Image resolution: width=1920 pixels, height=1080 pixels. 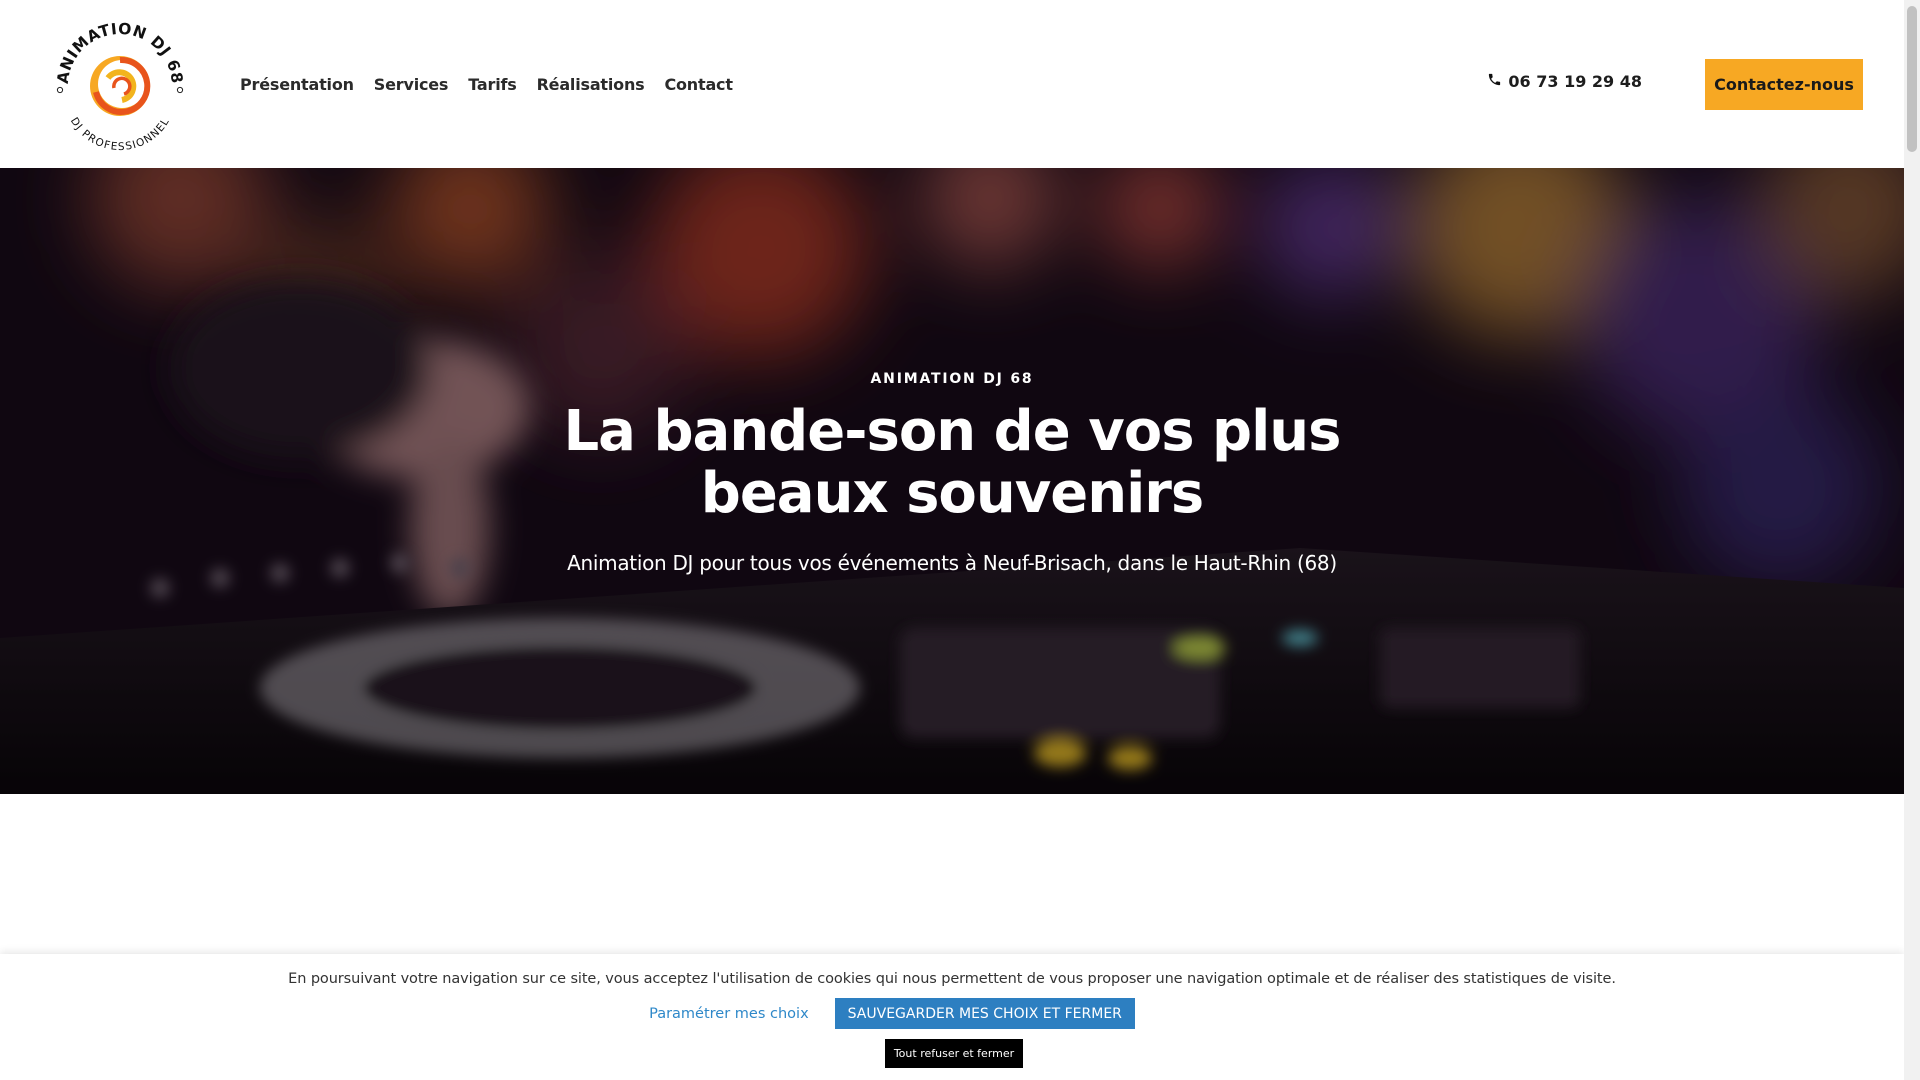 I want to click on scrollbar-thumb, so click(x=1912, y=79).